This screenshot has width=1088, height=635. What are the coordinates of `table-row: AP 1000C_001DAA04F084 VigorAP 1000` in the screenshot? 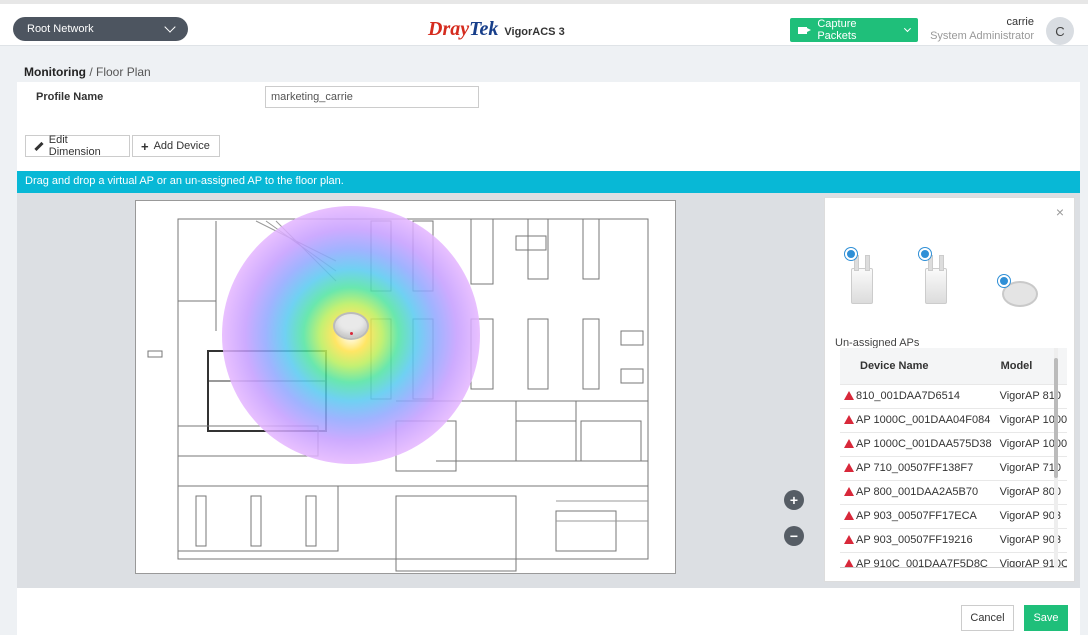 It's located at (953, 419).